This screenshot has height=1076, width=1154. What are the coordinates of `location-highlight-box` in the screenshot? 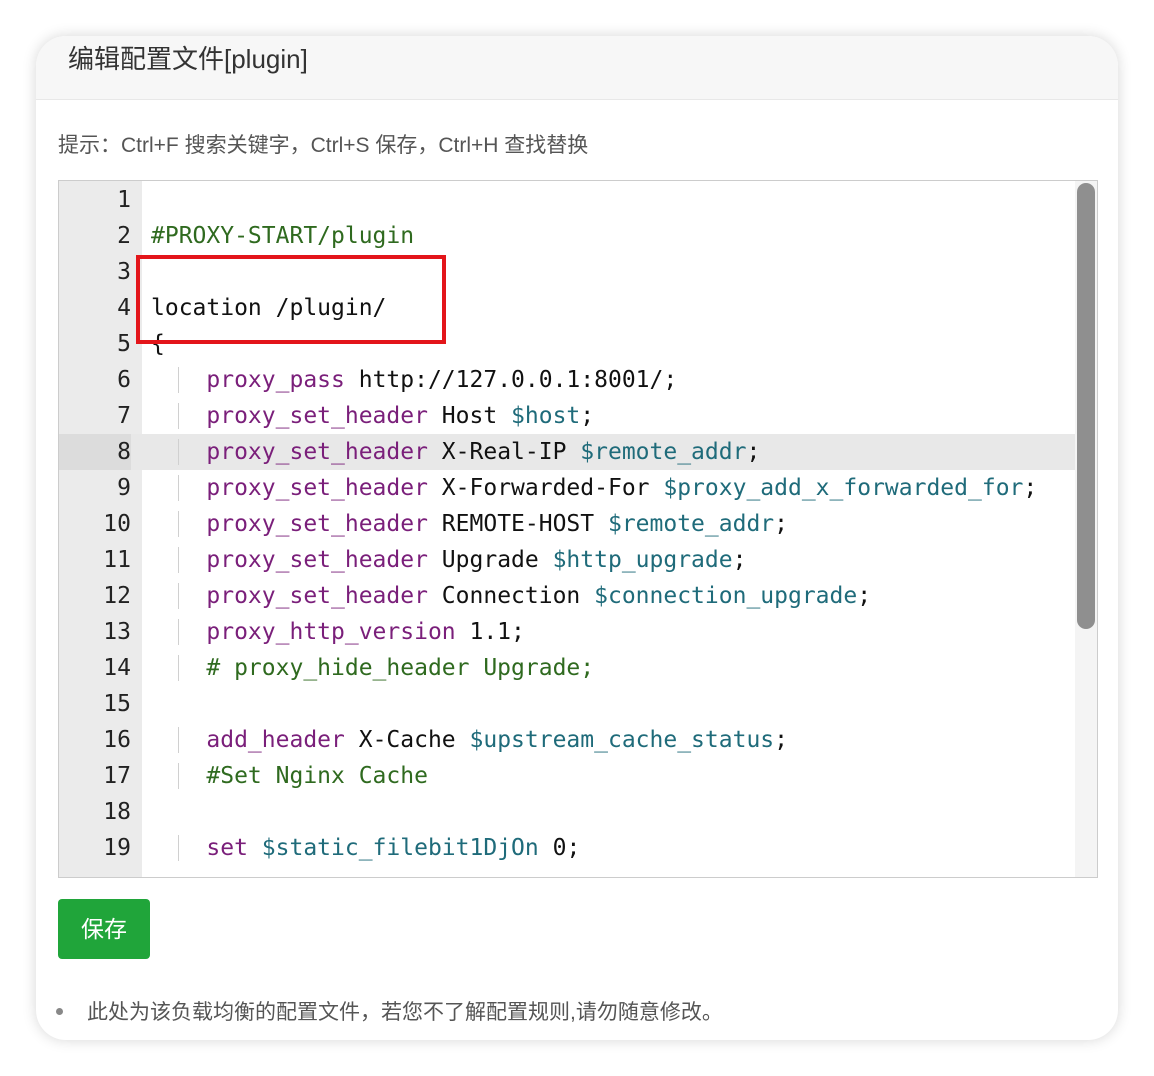 It's located at (291, 299).